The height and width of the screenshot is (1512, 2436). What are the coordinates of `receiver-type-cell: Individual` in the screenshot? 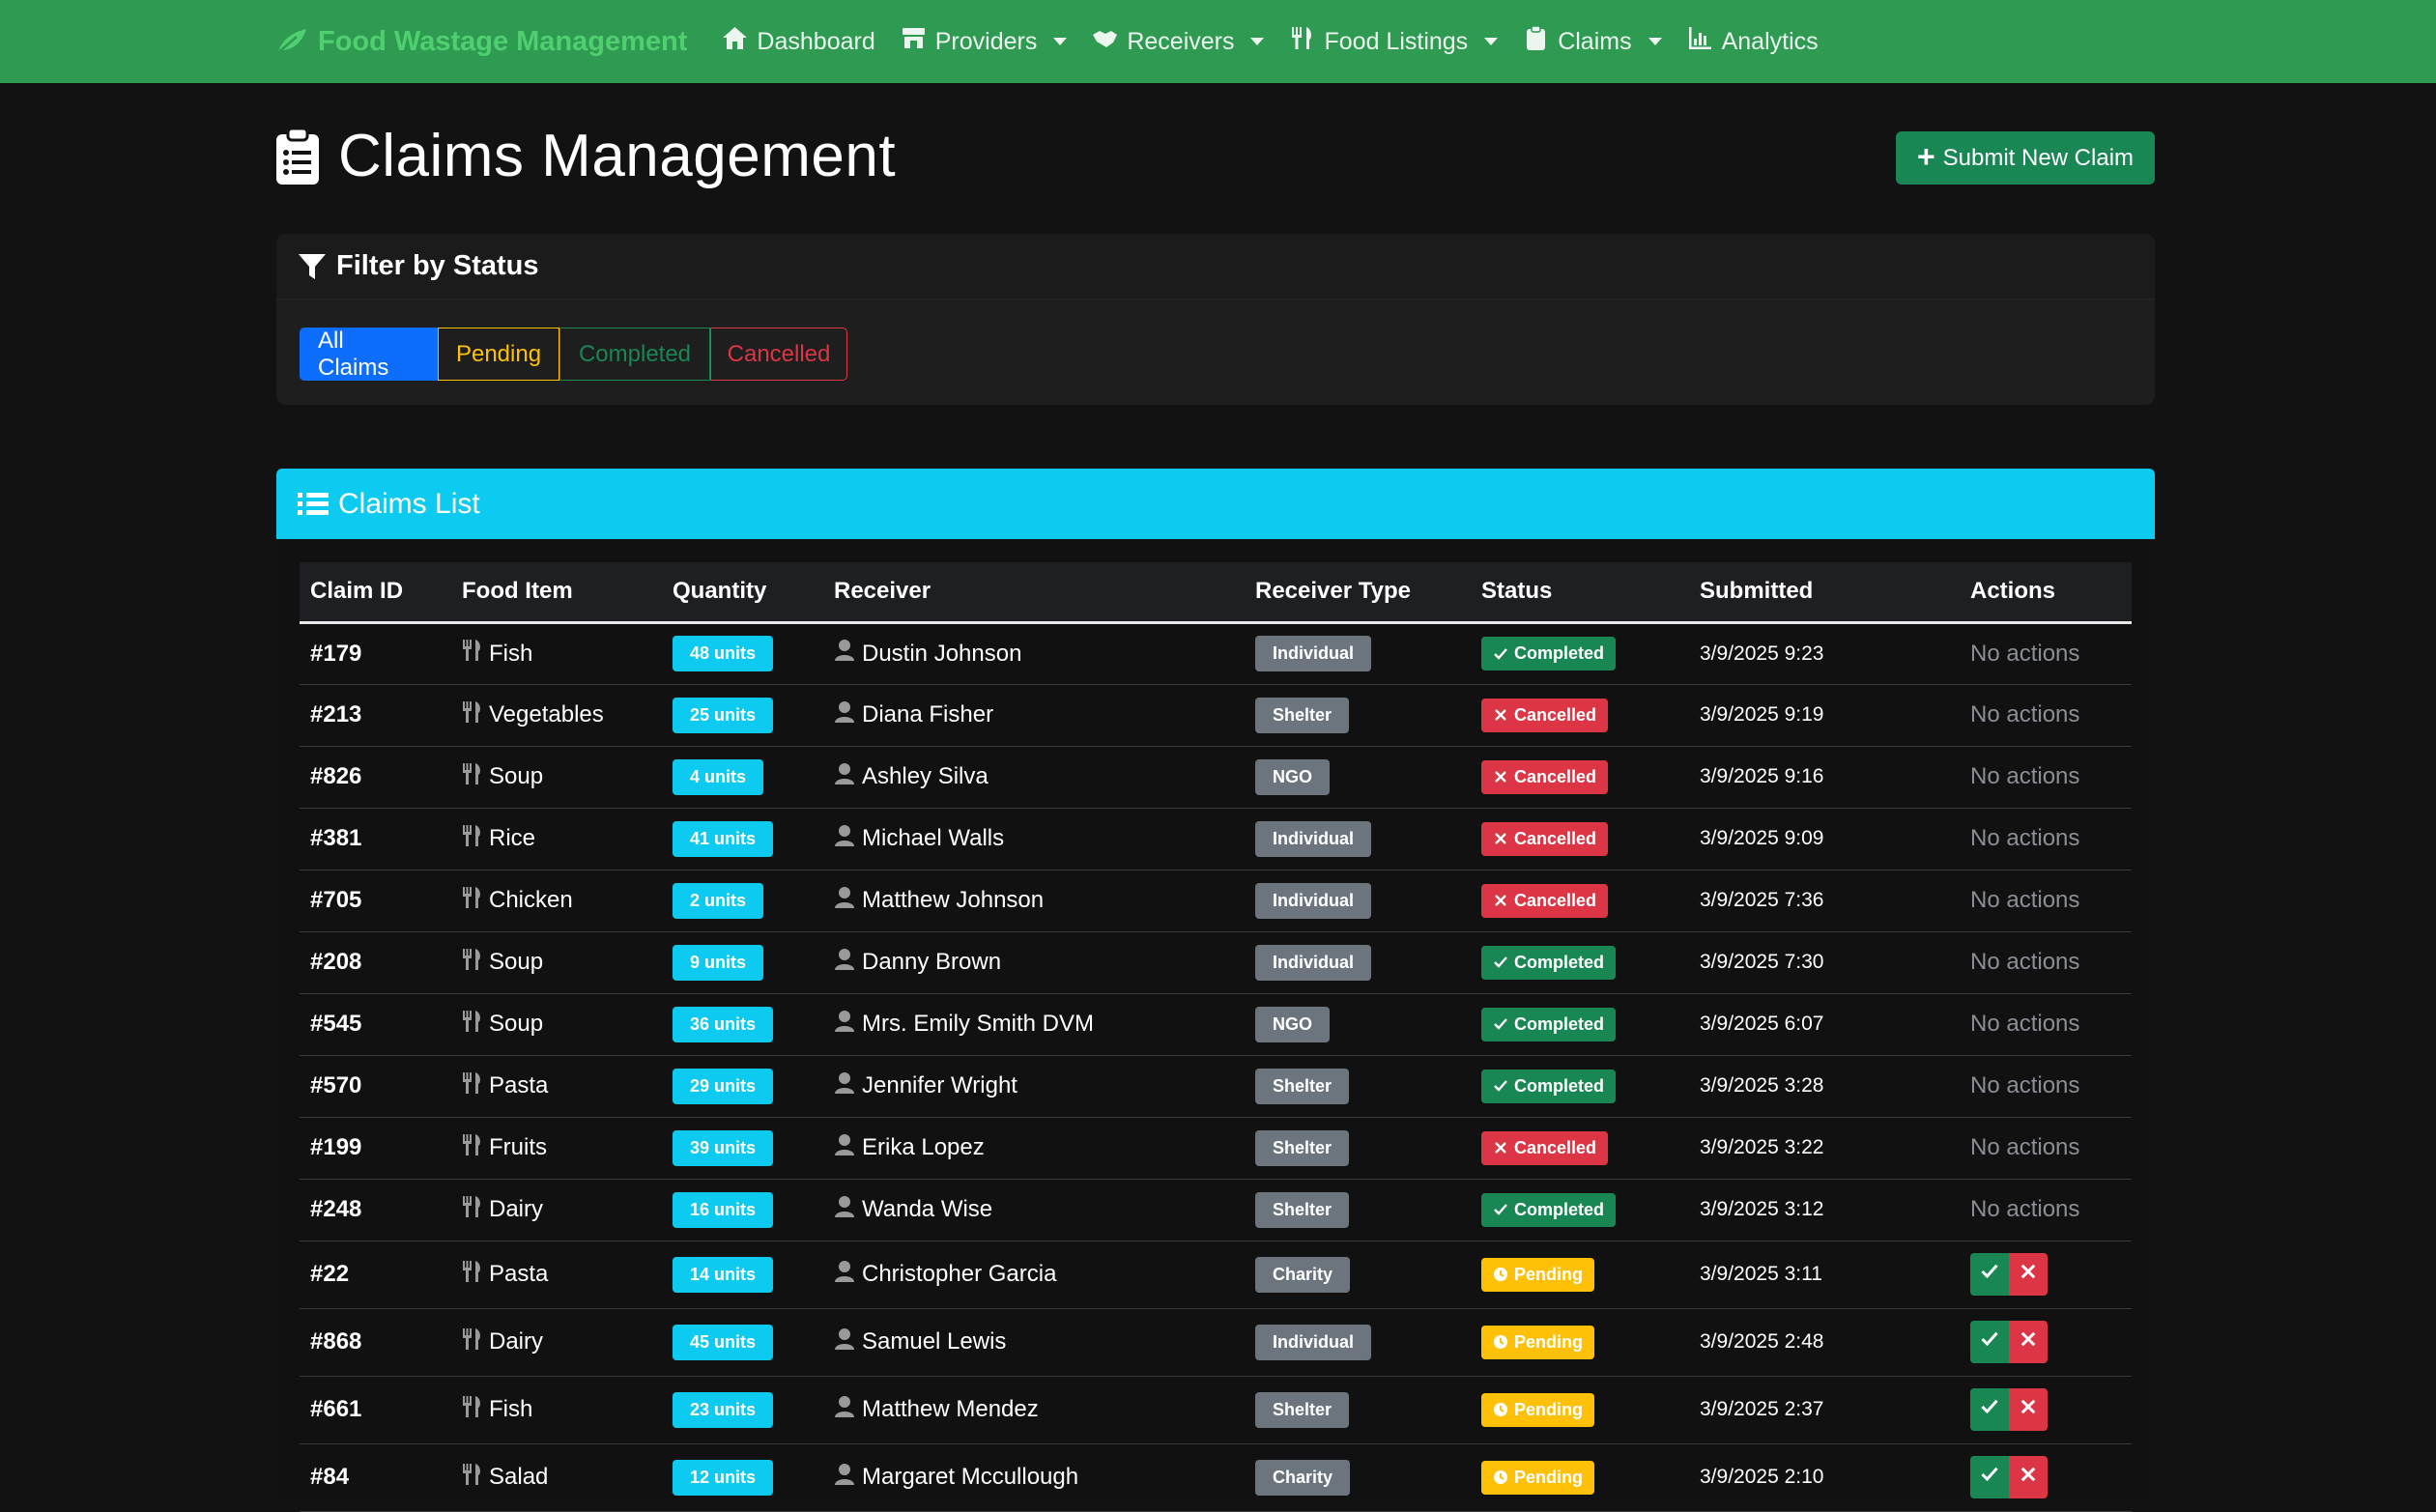 It's located at (1358, 900).